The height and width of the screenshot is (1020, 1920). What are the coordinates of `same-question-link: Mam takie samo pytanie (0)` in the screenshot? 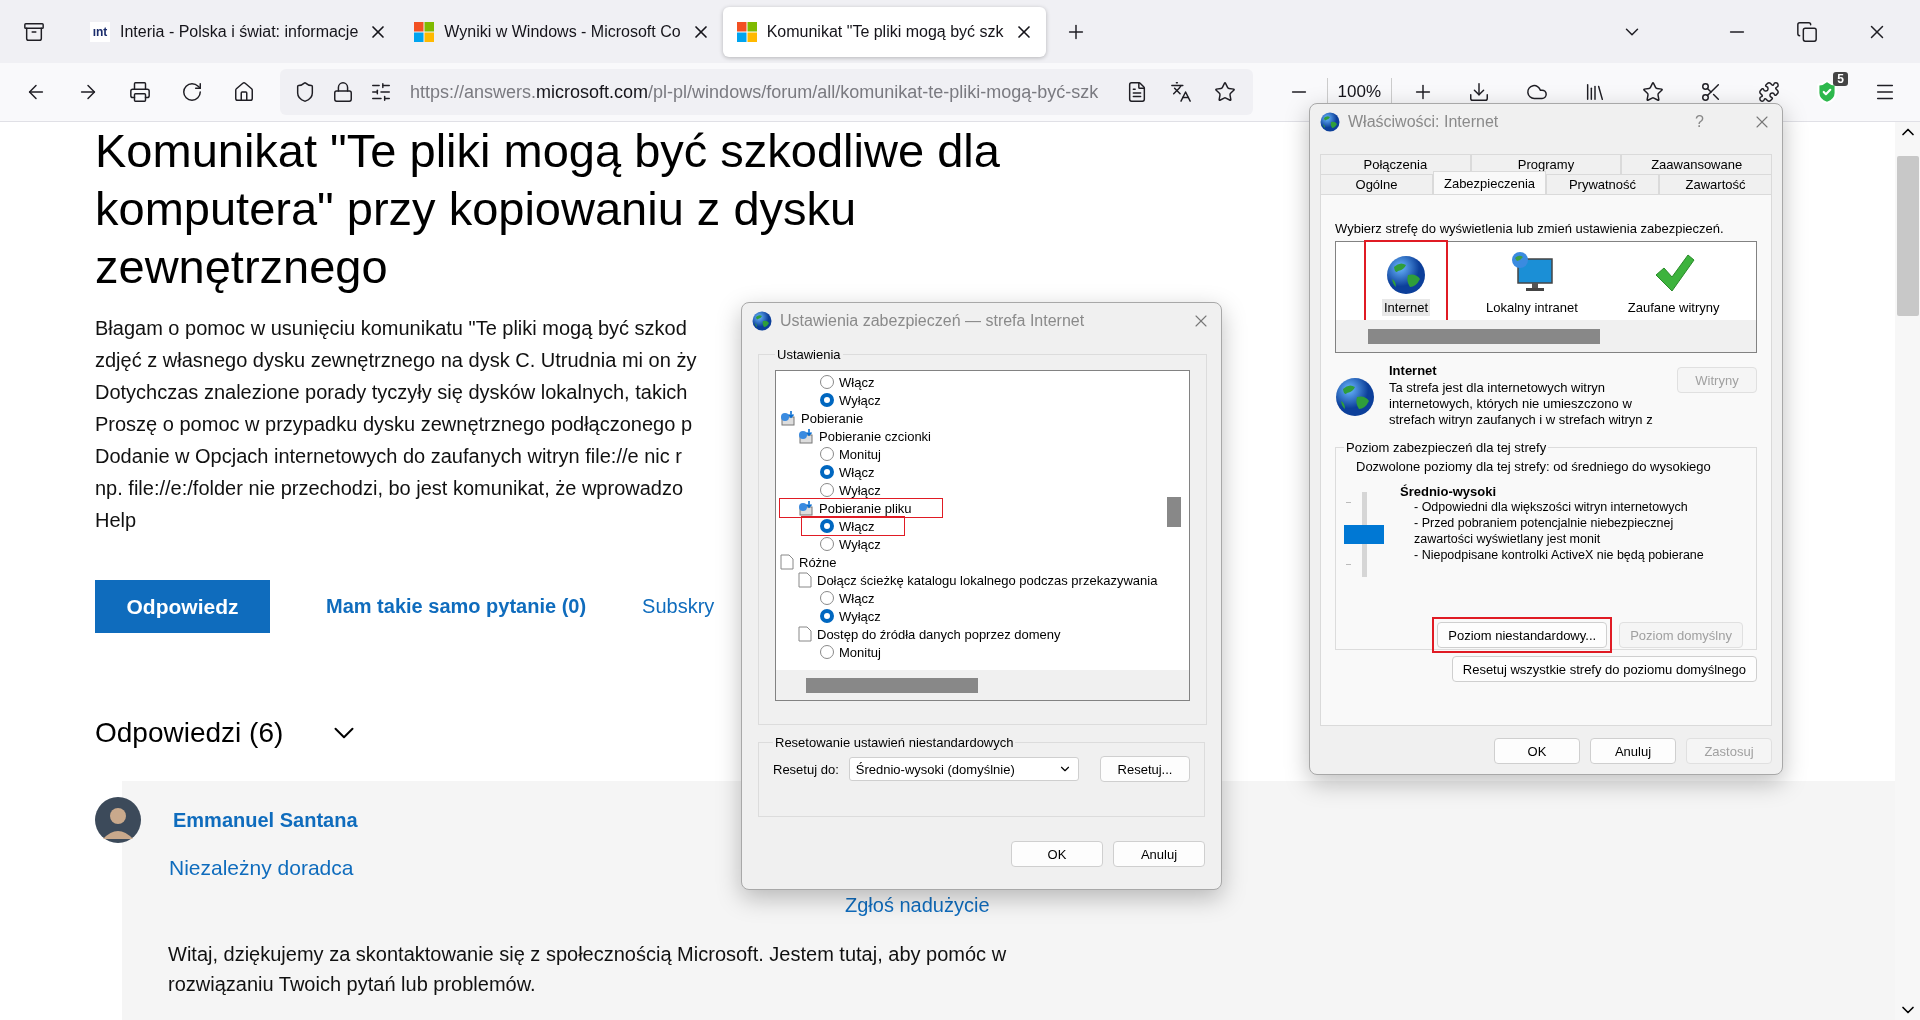 It's located at (456, 606).